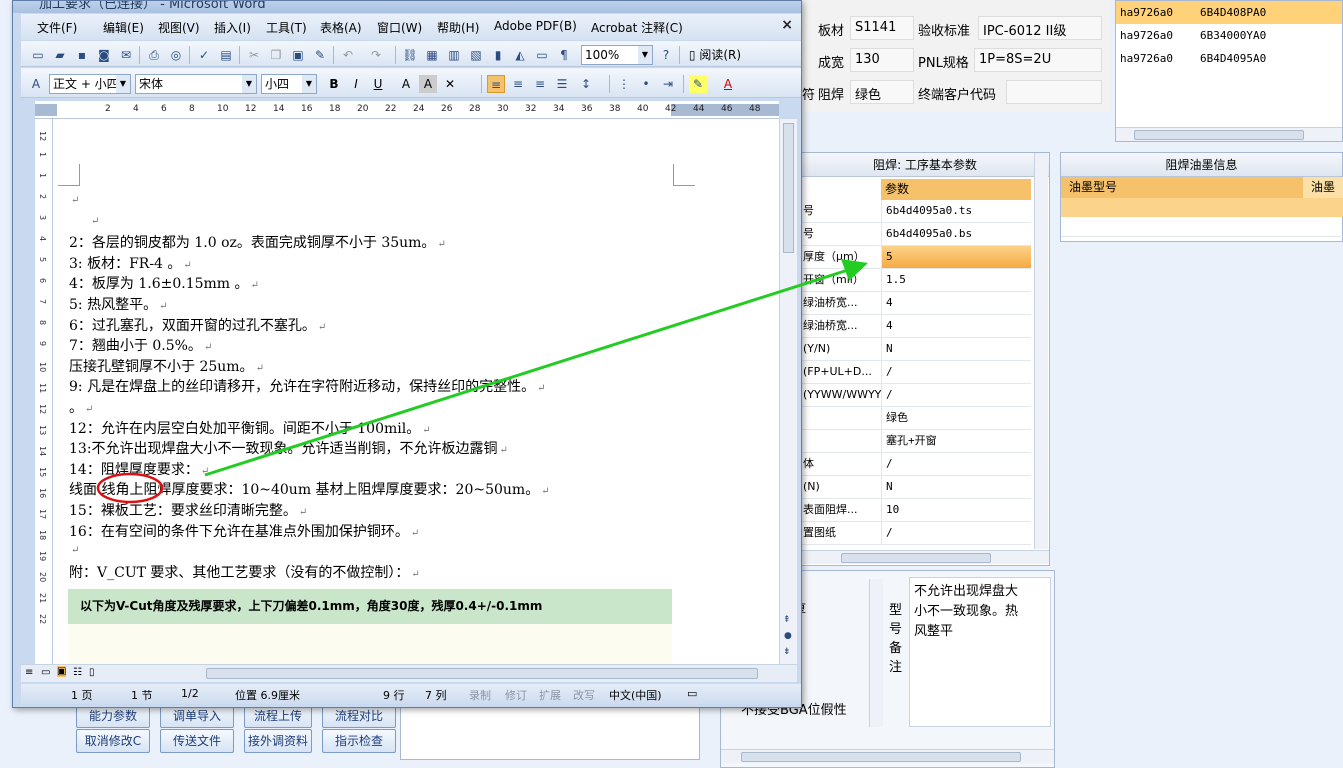 This screenshot has height=768, width=1343. What do you see at coordinates (130, 488) in the screenshot?
I see `annotation-circle` at bounding box center [130, 488].